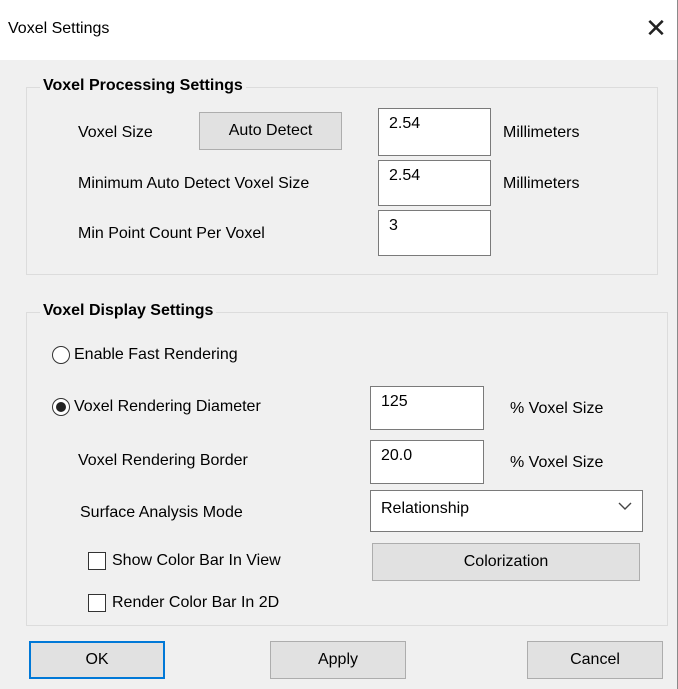  What do you see at coordinates (61, 407) in the screenshot?
I see `rendering-diameter-radio` at bounding box center [61, 407].